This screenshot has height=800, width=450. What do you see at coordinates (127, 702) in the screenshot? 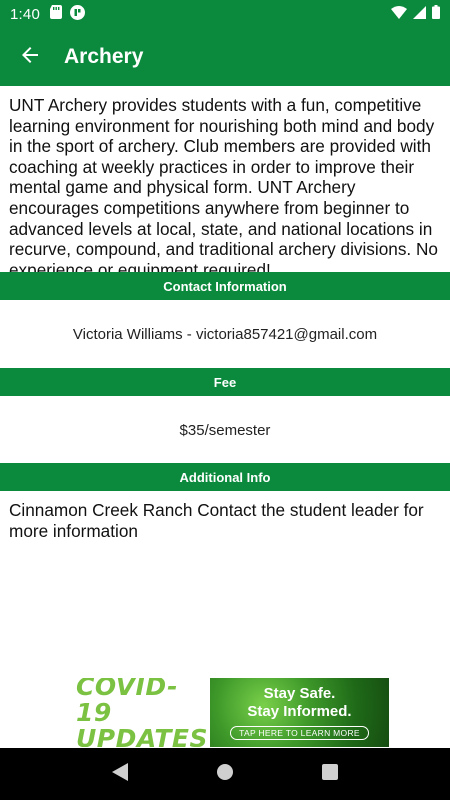
I see `ad-headline-line1: COVID-19` at bounding box center [127, 702].